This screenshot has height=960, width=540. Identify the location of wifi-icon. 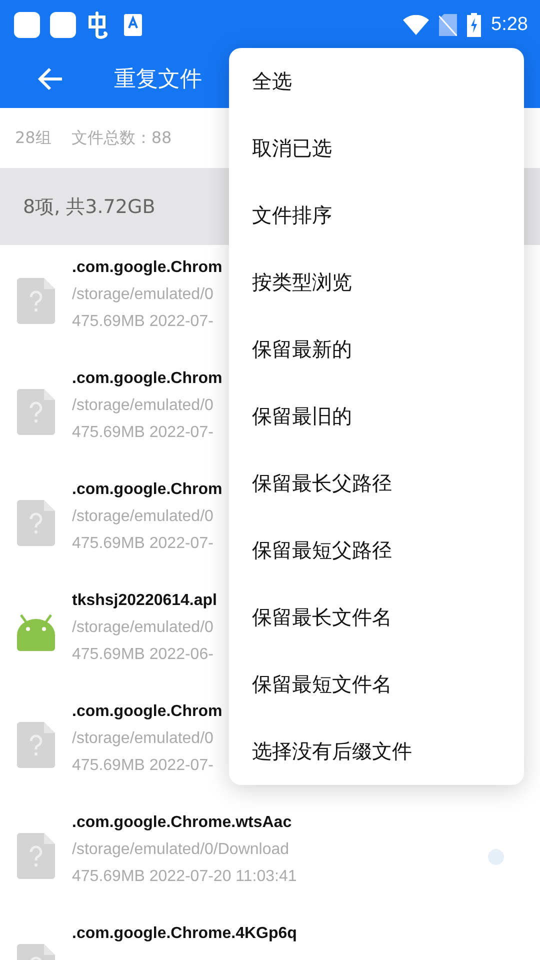
(416, 25).